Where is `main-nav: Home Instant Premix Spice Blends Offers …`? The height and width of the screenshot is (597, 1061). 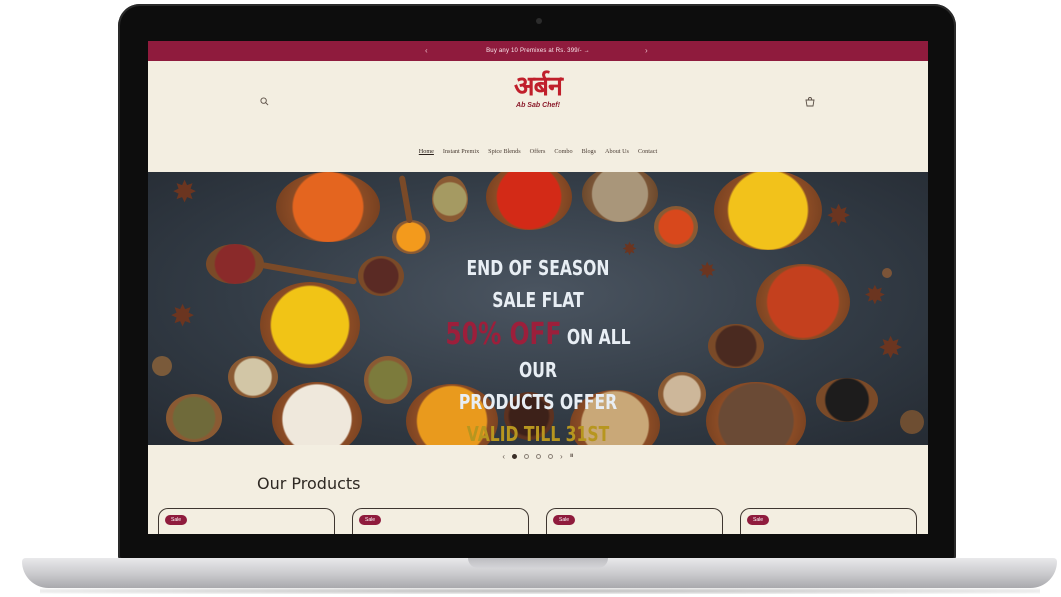
main-nav: Home Instant Premix Spice Blends Offers … is located at coordinates (538, 151).